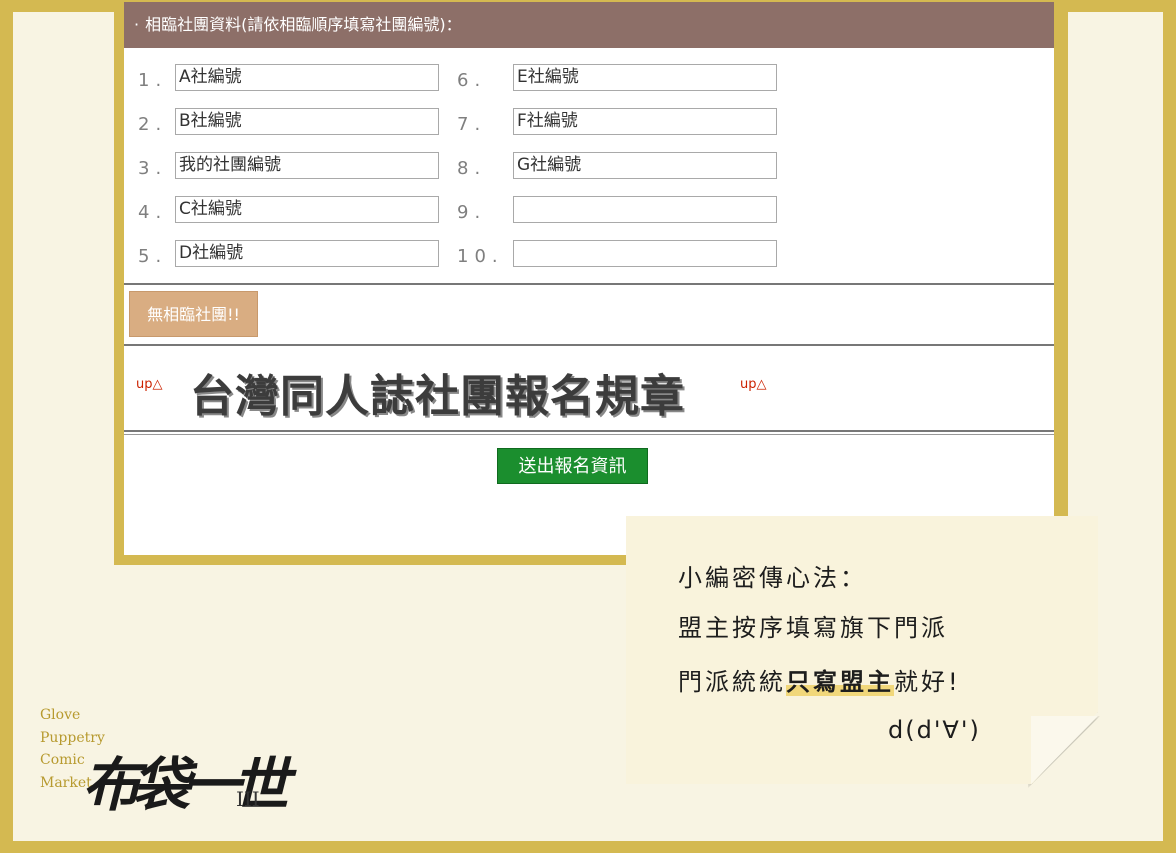  I want to click on club-input-8: G社編號, so click(645, 165).